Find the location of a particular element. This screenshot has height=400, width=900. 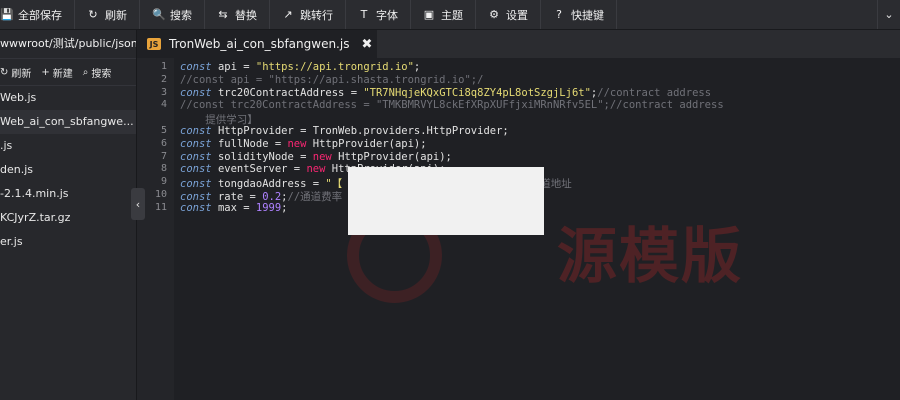

file-list-item: den.js is located at coordinates (68, 170).